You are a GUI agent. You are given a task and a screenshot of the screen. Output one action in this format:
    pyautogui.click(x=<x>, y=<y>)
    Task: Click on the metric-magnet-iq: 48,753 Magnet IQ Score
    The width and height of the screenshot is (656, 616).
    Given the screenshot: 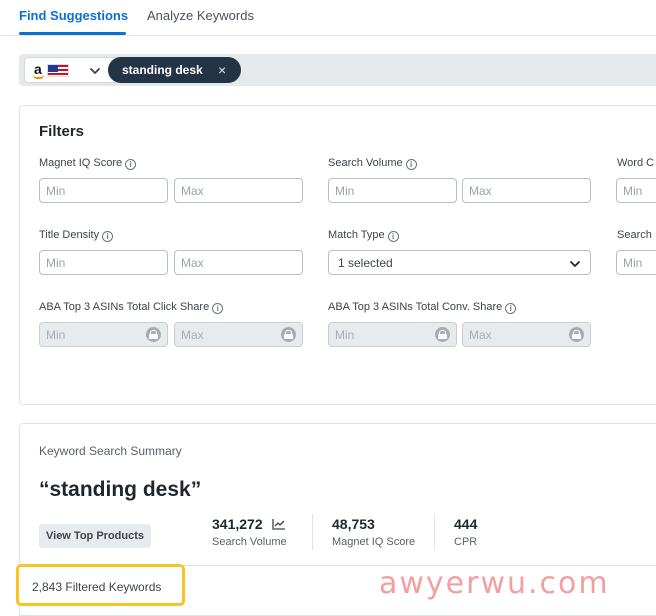 What is the action you would take?
    pyautogui.click(x=374, y=532)
    